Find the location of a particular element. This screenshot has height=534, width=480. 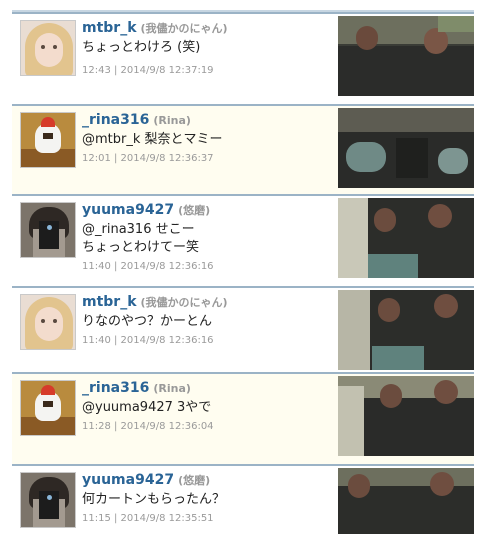

tweet-timestamp: 11:15 | 2014/9/8 12:35:51 is located at coordinates (148, 518).